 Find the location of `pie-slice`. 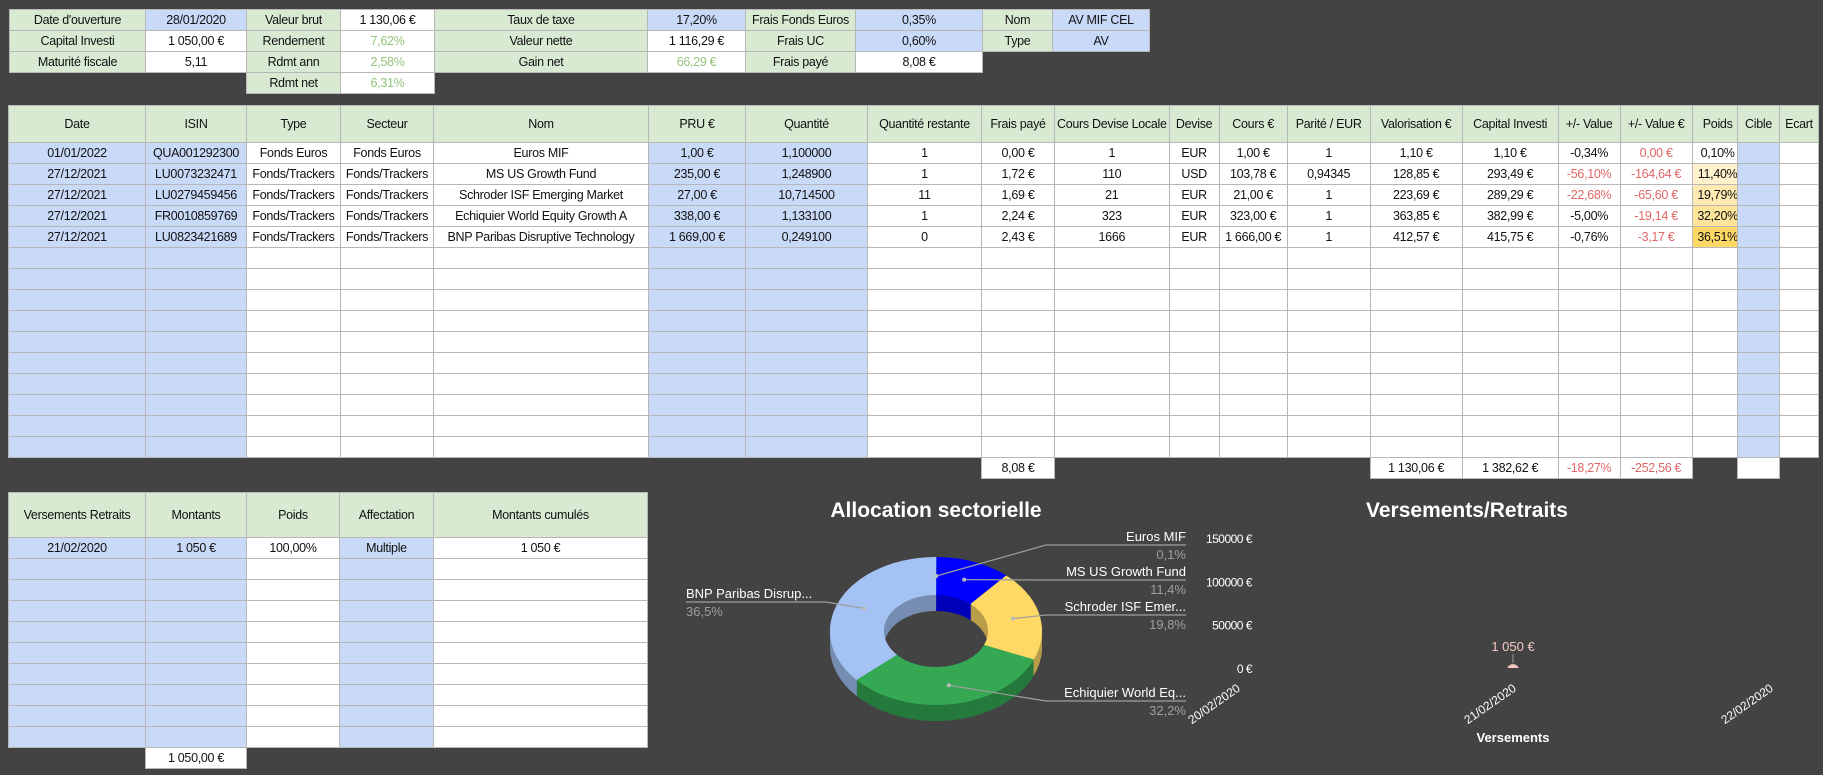

pie-slice is located at coordinates (883, 618).